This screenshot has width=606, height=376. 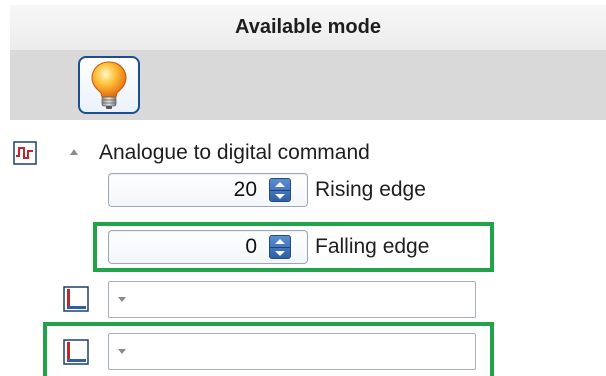 I want to click on lightbulb-icon, so click(x=109, y=85).